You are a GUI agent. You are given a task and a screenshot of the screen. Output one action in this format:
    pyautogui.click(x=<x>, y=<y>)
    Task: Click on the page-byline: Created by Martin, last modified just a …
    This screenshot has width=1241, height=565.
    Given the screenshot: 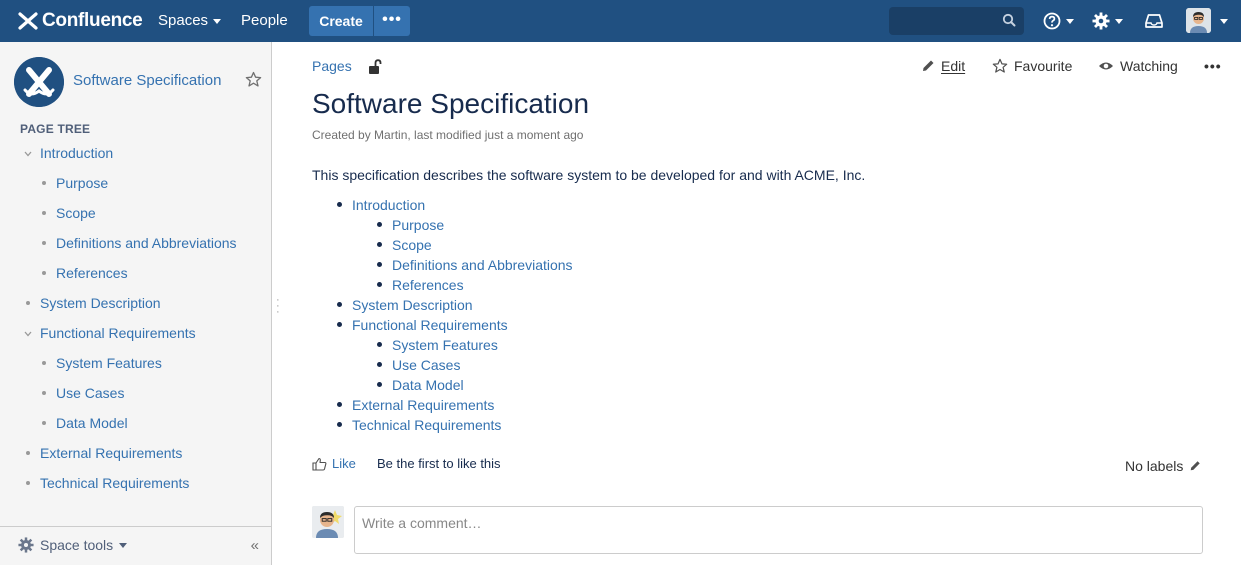 What is the action you would take?
    pyautogui.click(x=448, y=135)
    